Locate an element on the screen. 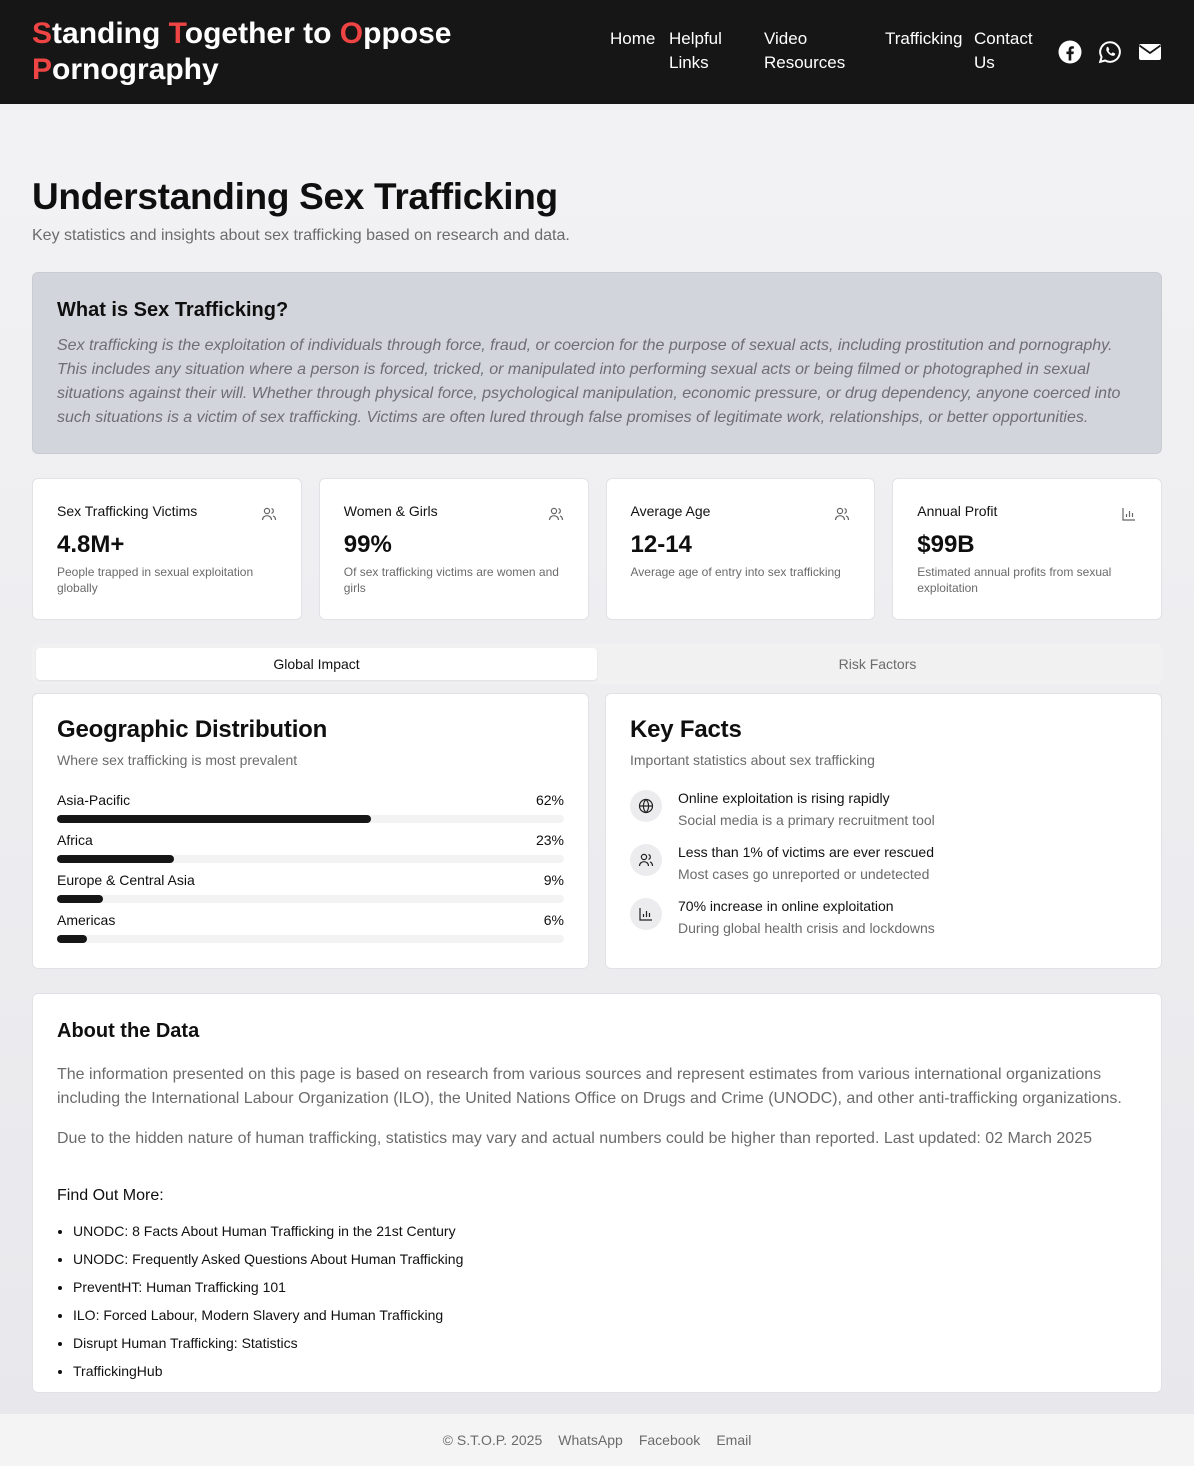 The height and width of the screenshot is (1466, 1194). about-heading: About the Data is located at coordinates (128, 1031).